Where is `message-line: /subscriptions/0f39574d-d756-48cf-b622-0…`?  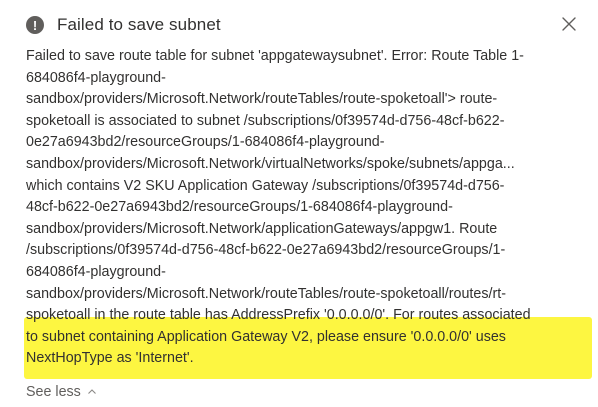 message-line: /subscriptions/0f39574d-d756-48cf-b622-0… is located at coordinates (266, 250).